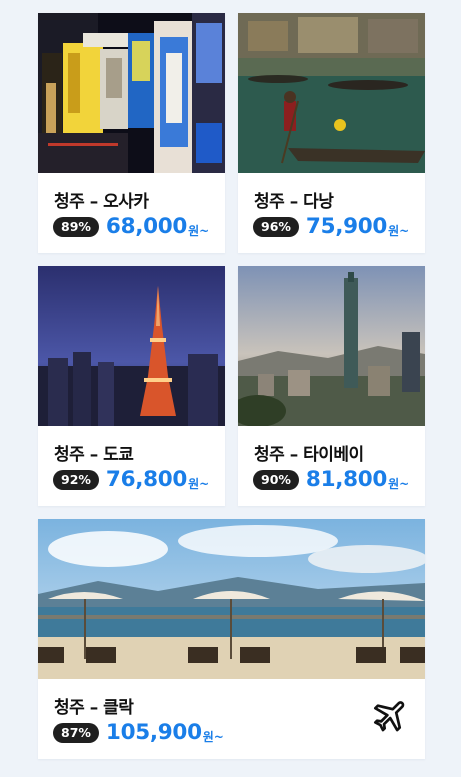 This screenshot has width=461, height=777. I want to click on deal-card-osaka: 청주 – 오사카 89% 68,000 원~, so click(131, 133).